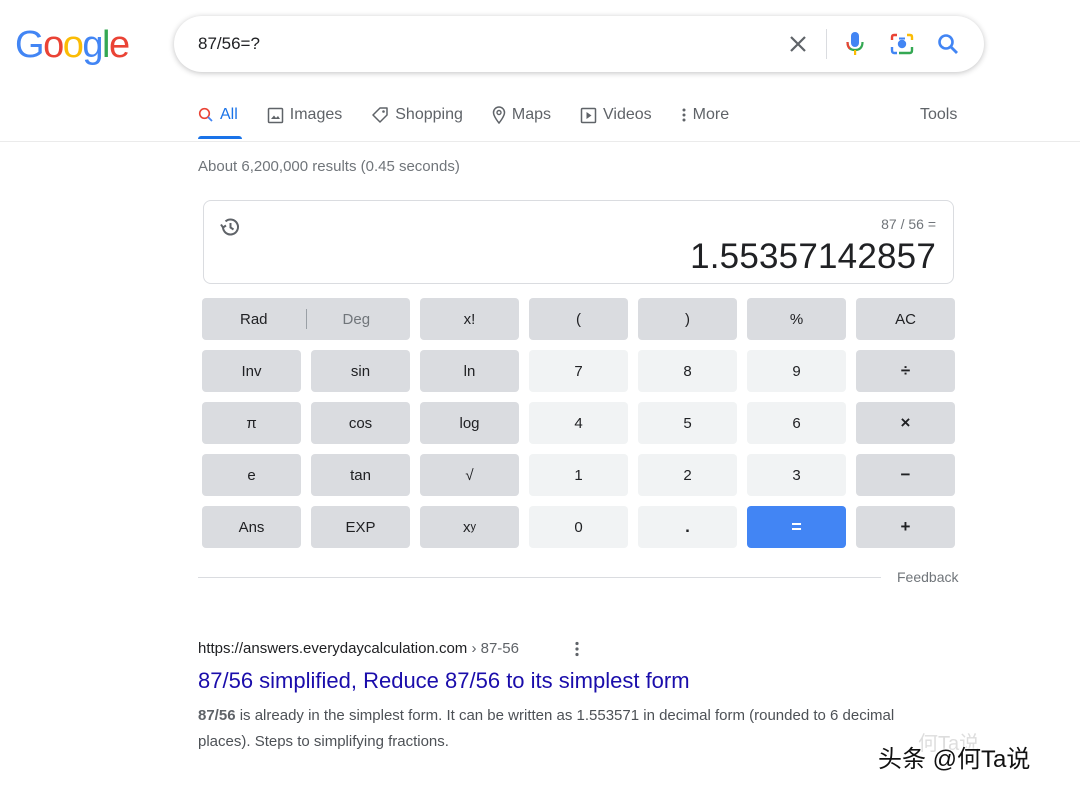 Image resolution: width=1080 pixels, height=792 pixels. Describe the element at coordinates (855, 44) in the screenshot. I see `microphone-icon` at that location.